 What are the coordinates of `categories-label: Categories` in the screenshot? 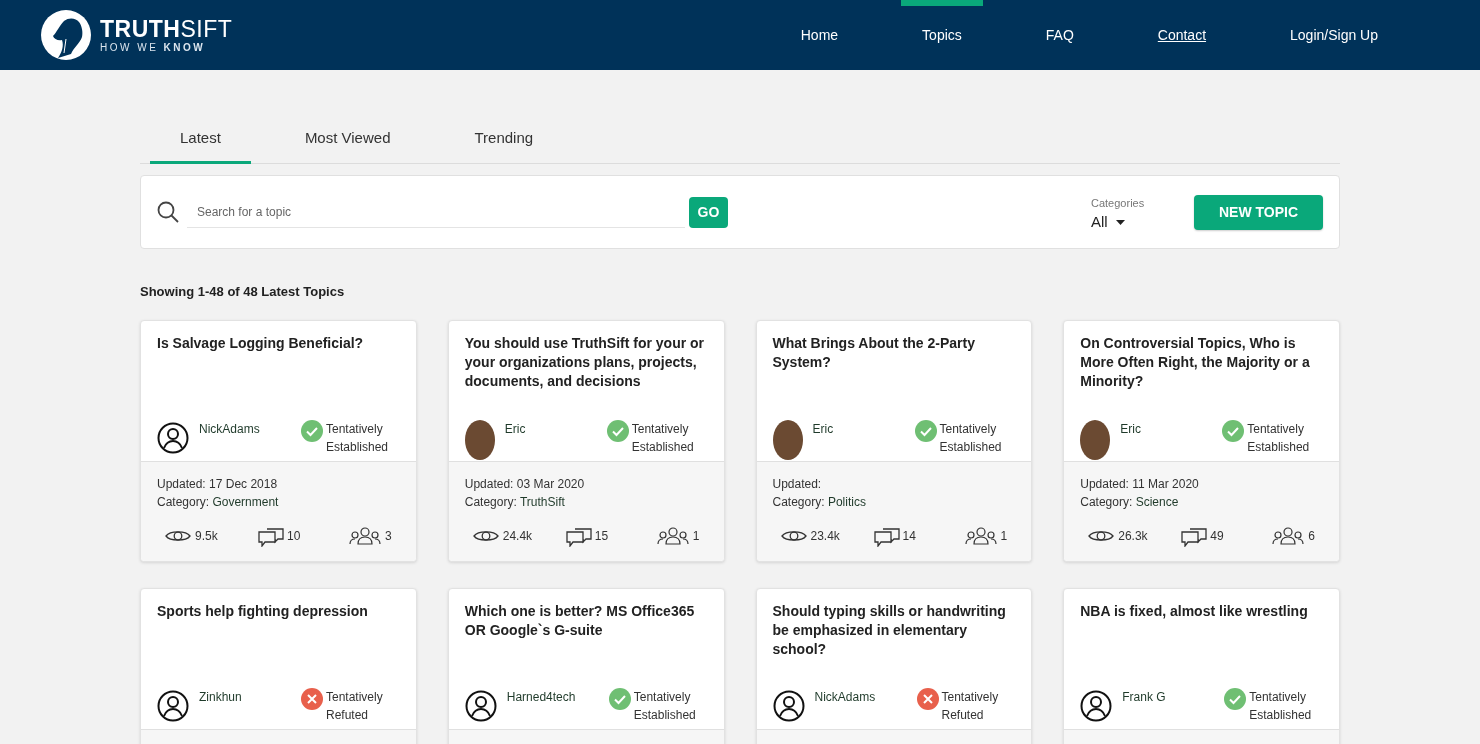 It's located at (1118, 203).